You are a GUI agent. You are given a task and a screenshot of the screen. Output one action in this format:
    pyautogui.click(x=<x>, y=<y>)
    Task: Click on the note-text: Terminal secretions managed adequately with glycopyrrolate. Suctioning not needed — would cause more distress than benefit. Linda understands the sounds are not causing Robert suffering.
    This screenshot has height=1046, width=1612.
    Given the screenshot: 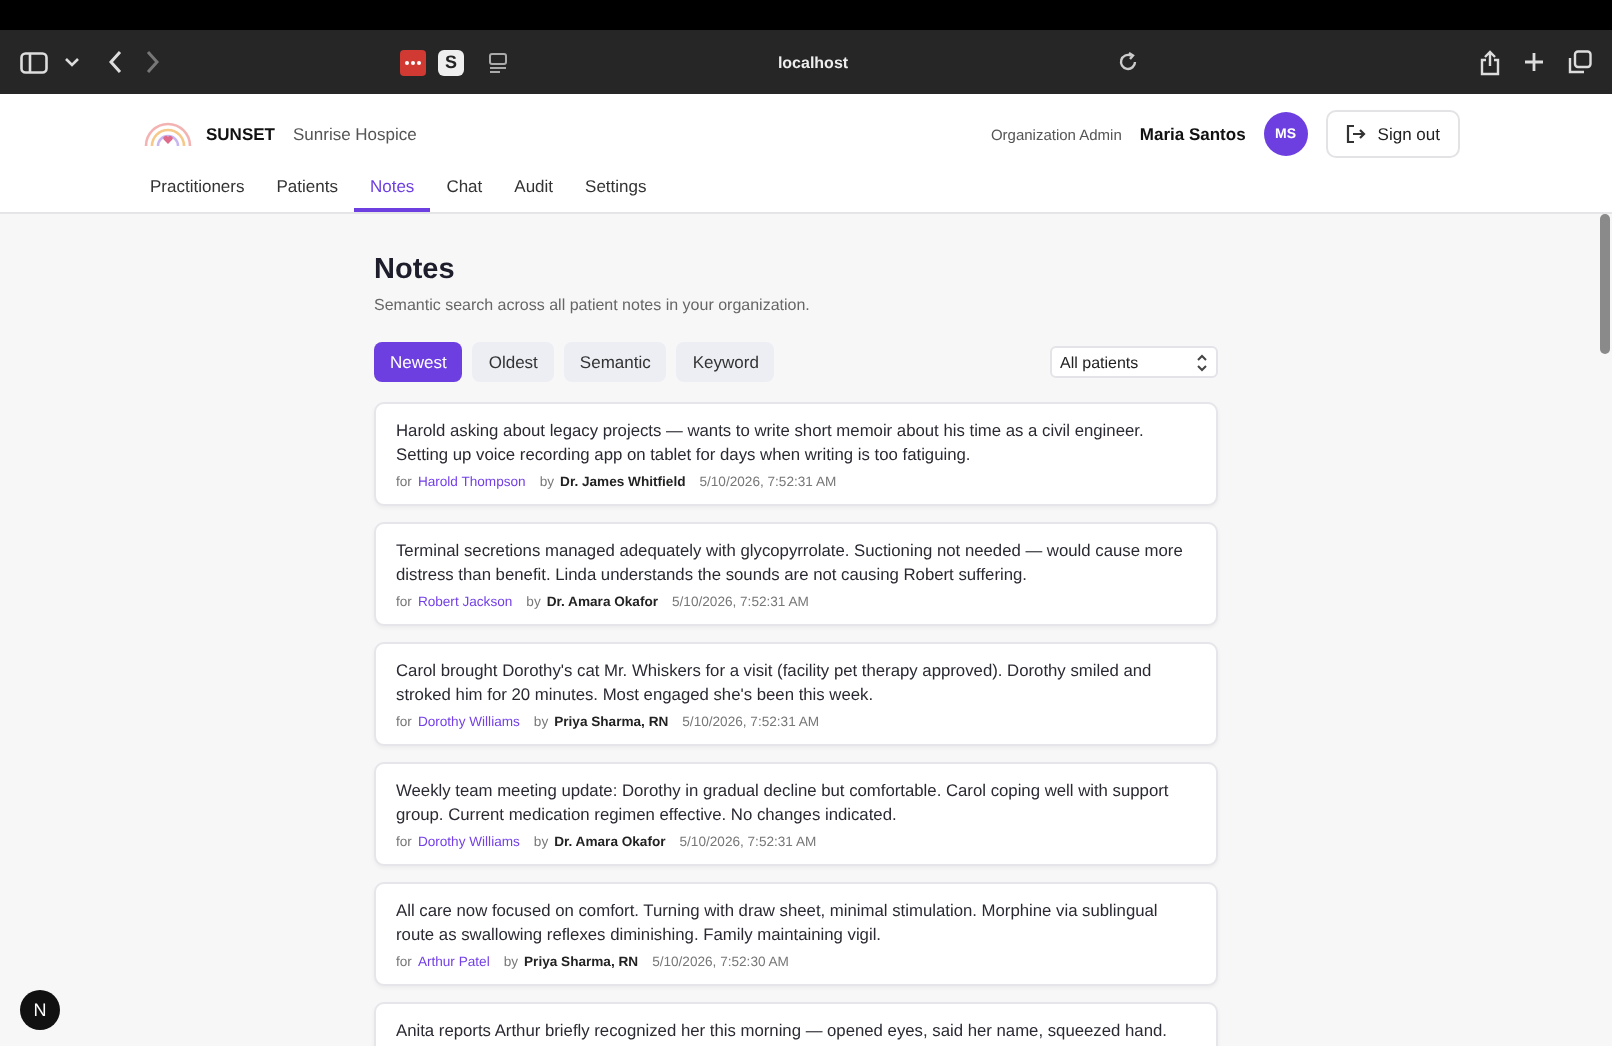 What is the action you would take?
    pyautogui.click(x=790, y=562)
    